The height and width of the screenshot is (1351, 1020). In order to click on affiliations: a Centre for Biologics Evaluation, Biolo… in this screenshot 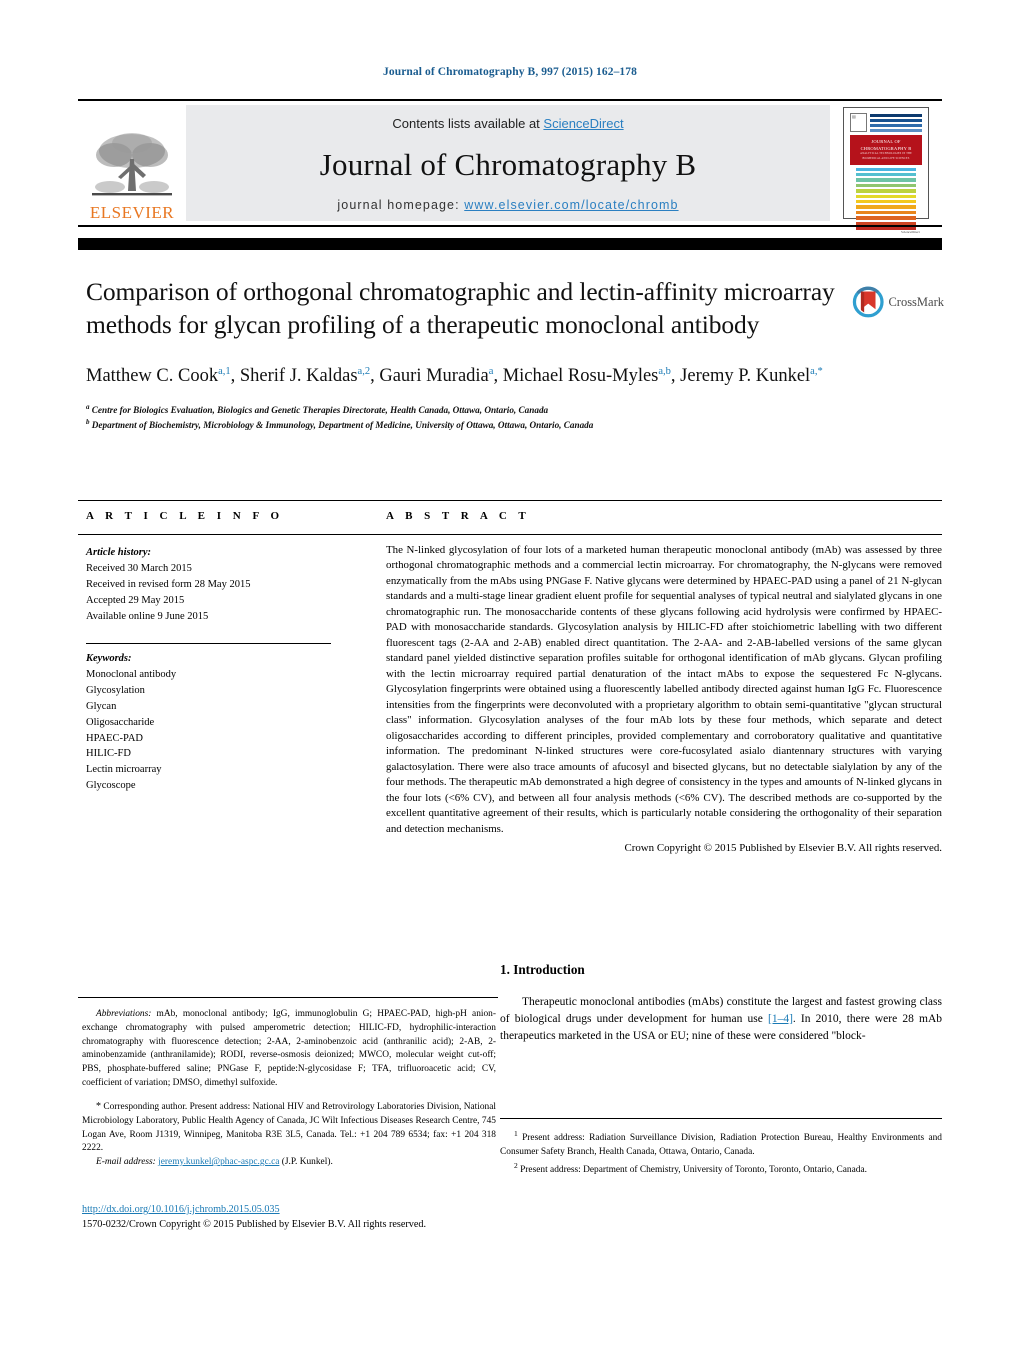, I will do `click(466, 417)`.